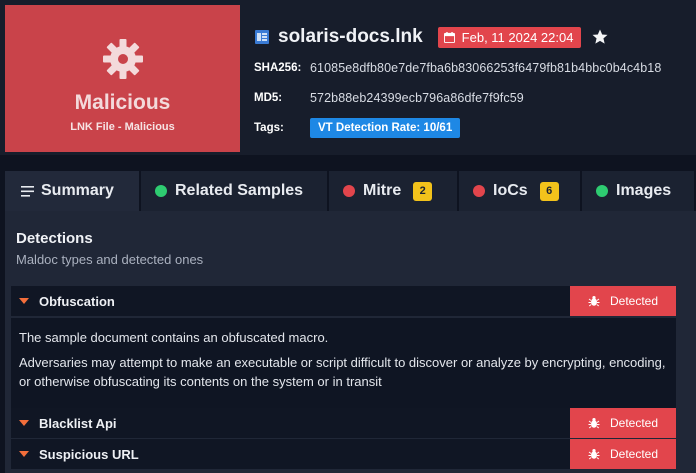 The height and width of the screenshot is (473, 696). I want to click on verdict-subtitle: LNK File - Malicious, so click(122, 127).